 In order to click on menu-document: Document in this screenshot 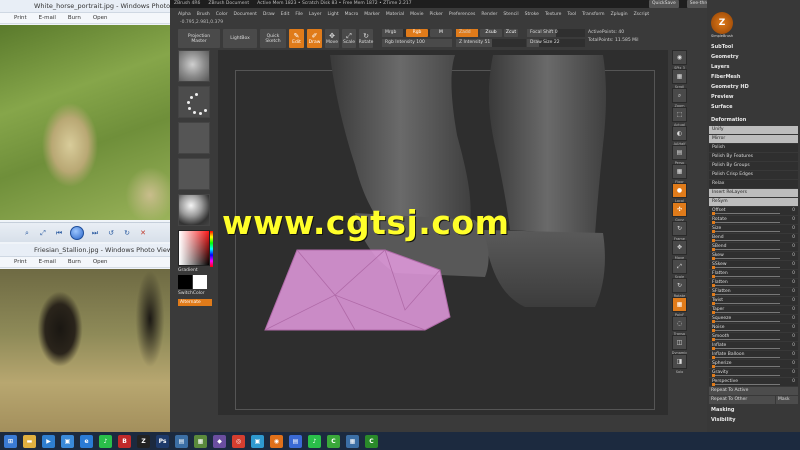, I will do `click(245, 14)`.